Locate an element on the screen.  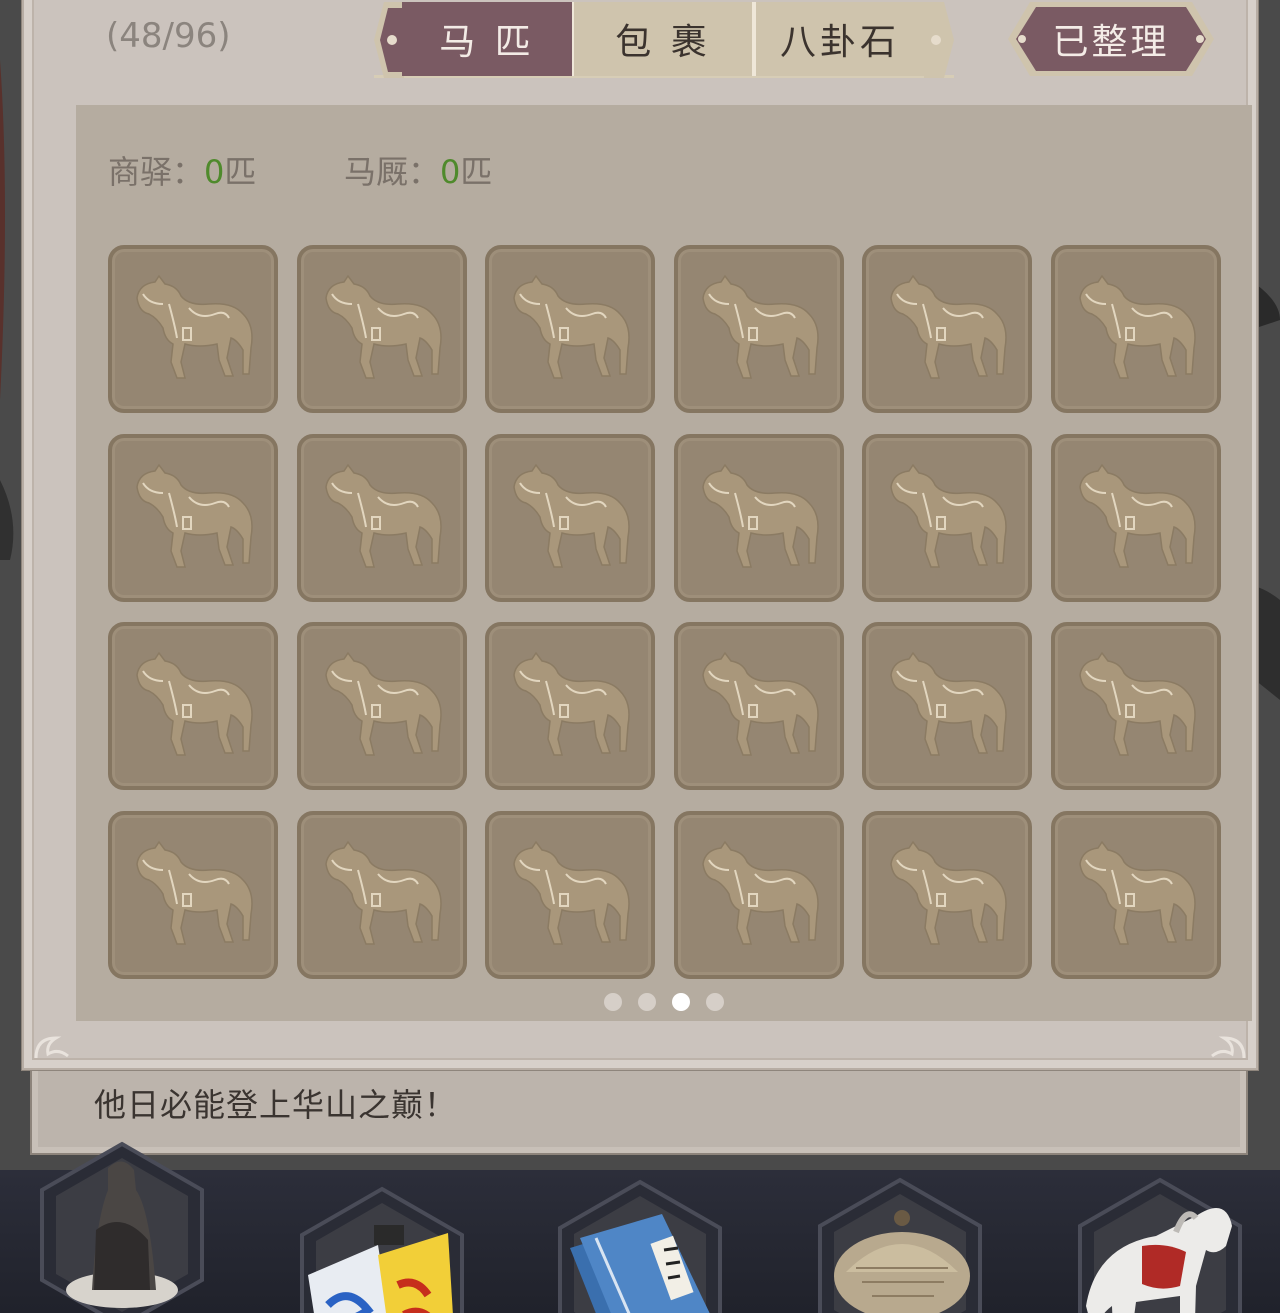
stat-stable-value: 0 is located at coordinates (450, 172).